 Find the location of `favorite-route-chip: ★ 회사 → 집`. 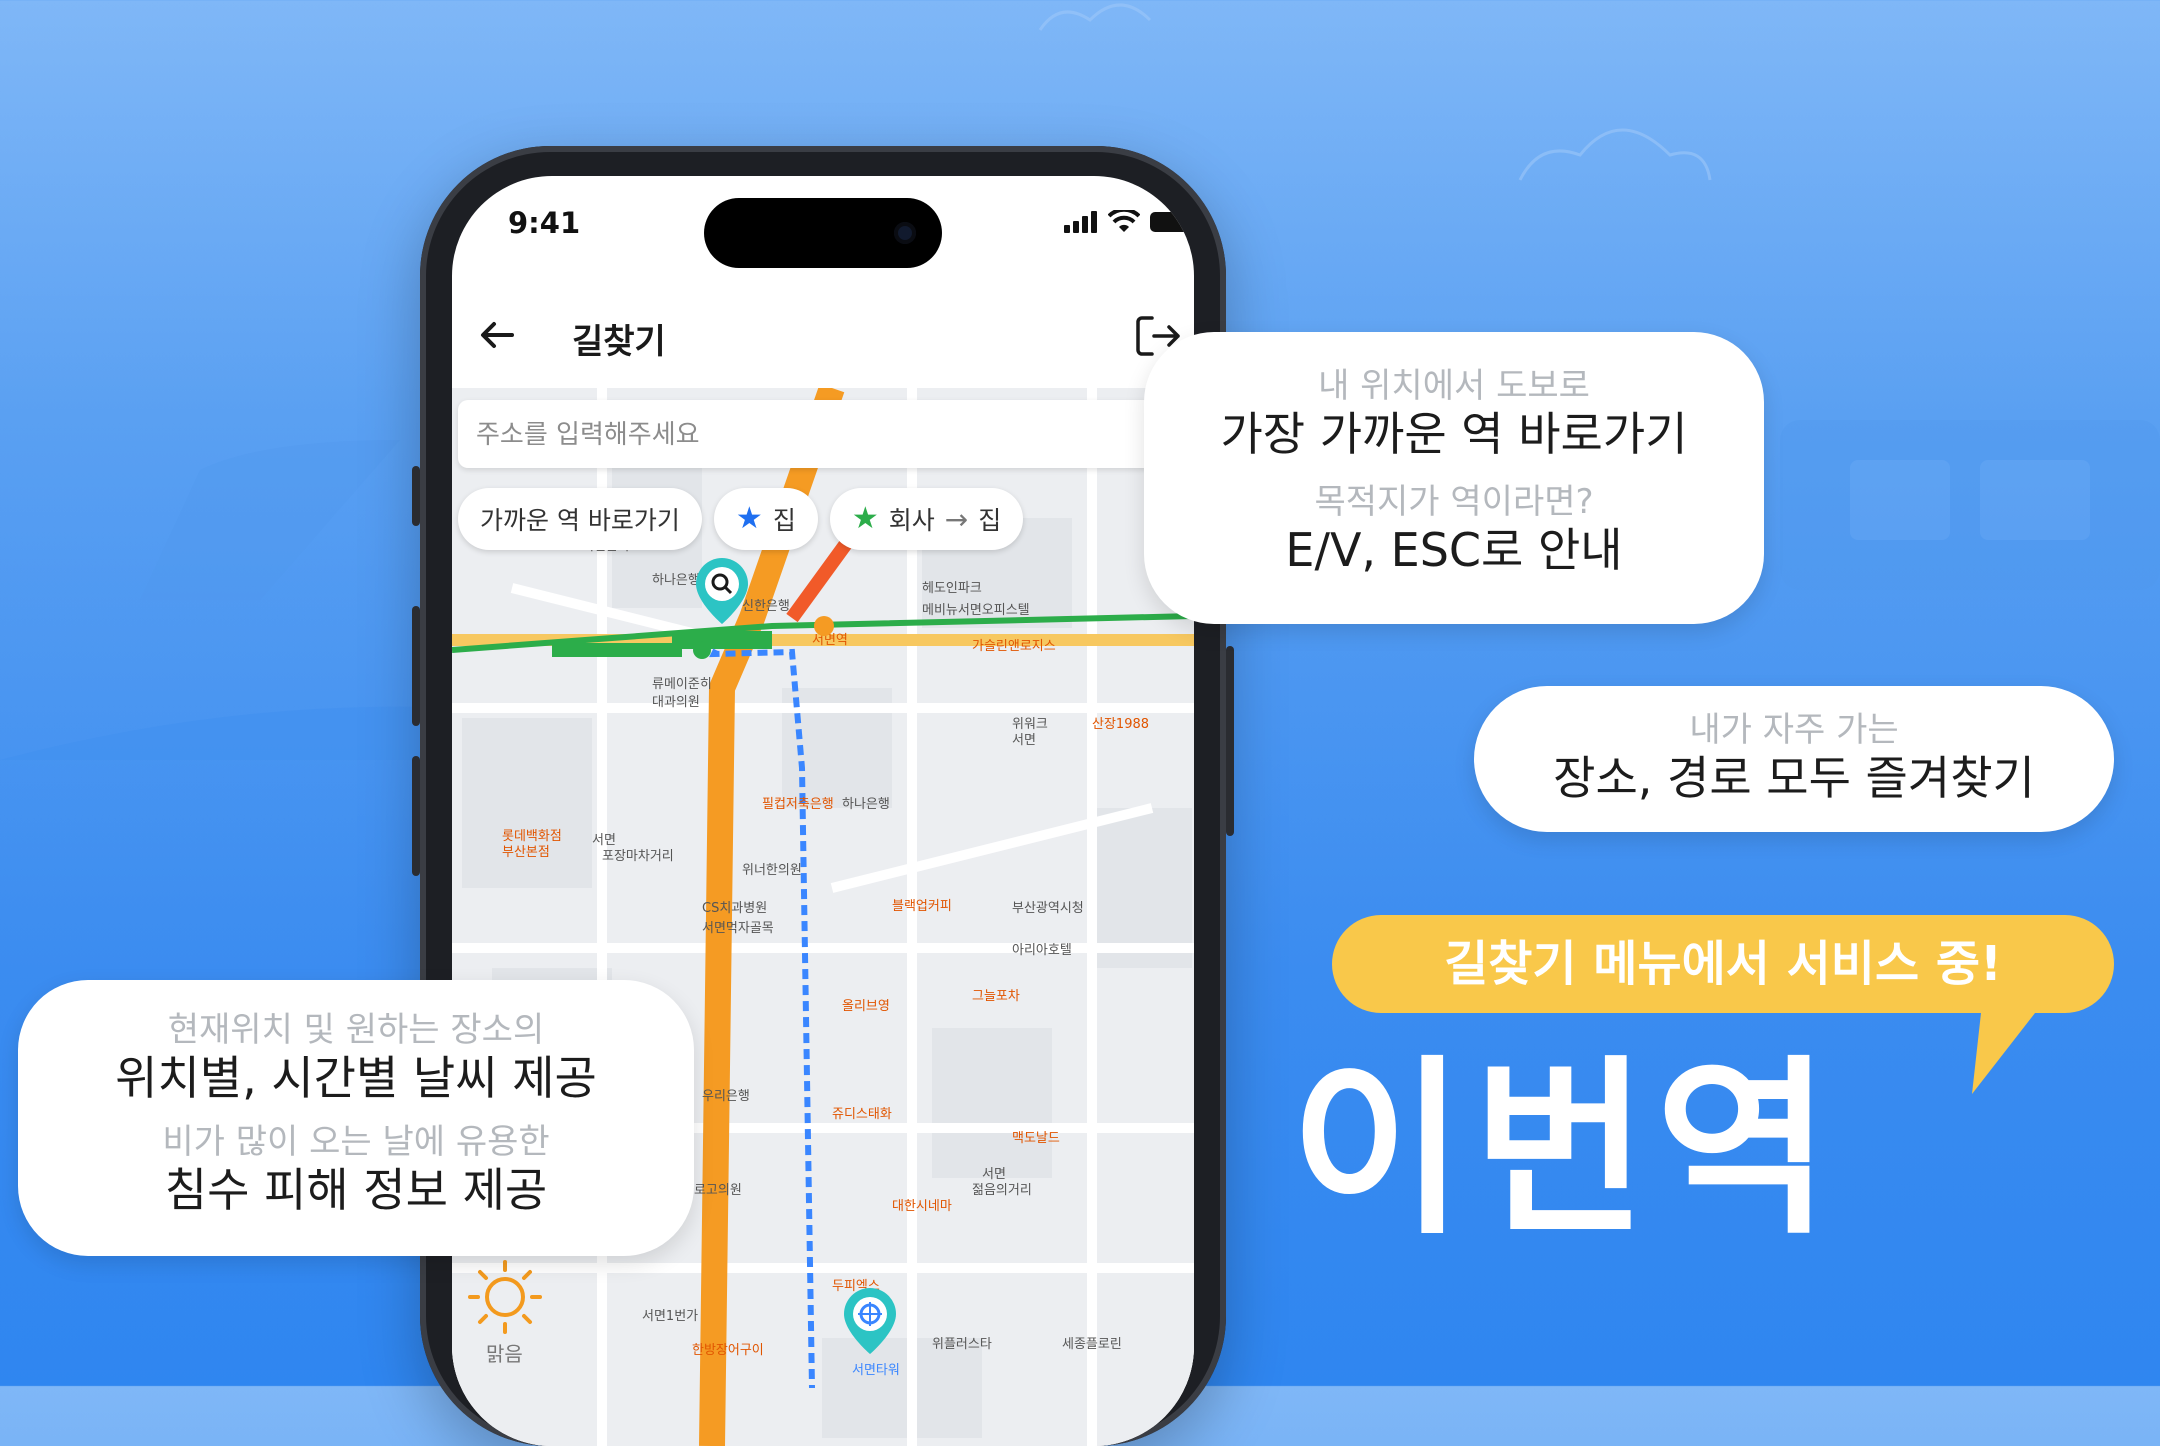

favorite-route-chip: ★ 회사 → 집 is located at coordinates (926, 519).